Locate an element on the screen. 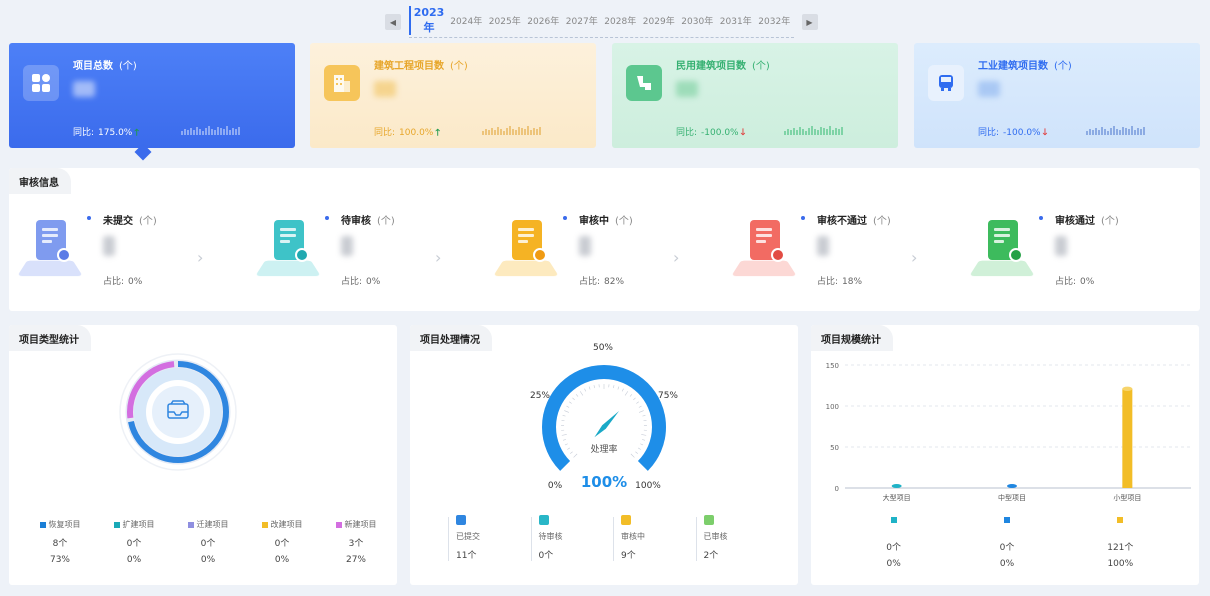  status-item: 审核中 9个 is located at coordinates (654, 538).